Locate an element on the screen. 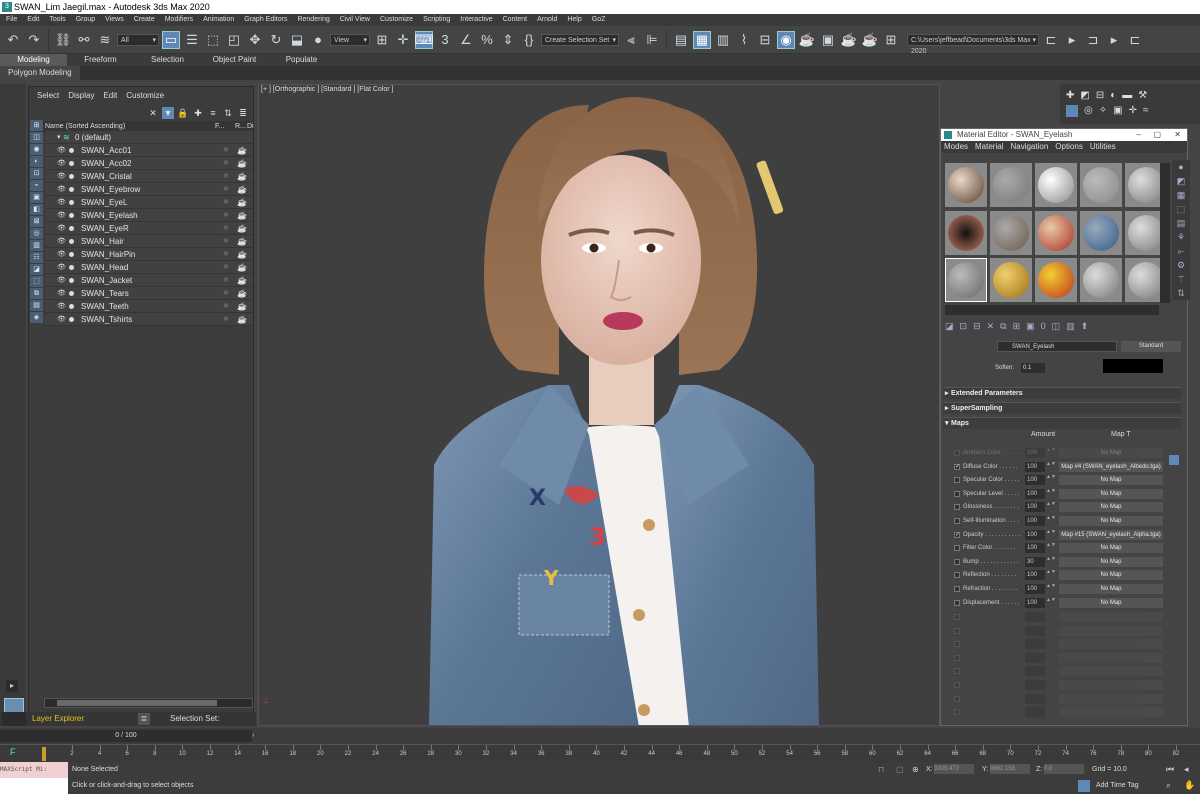 This screenshot has width=1200, height=794. scene-object-row: 👁 SWAN_Hair ❄ ☕ is located at coordinates (149, 241).